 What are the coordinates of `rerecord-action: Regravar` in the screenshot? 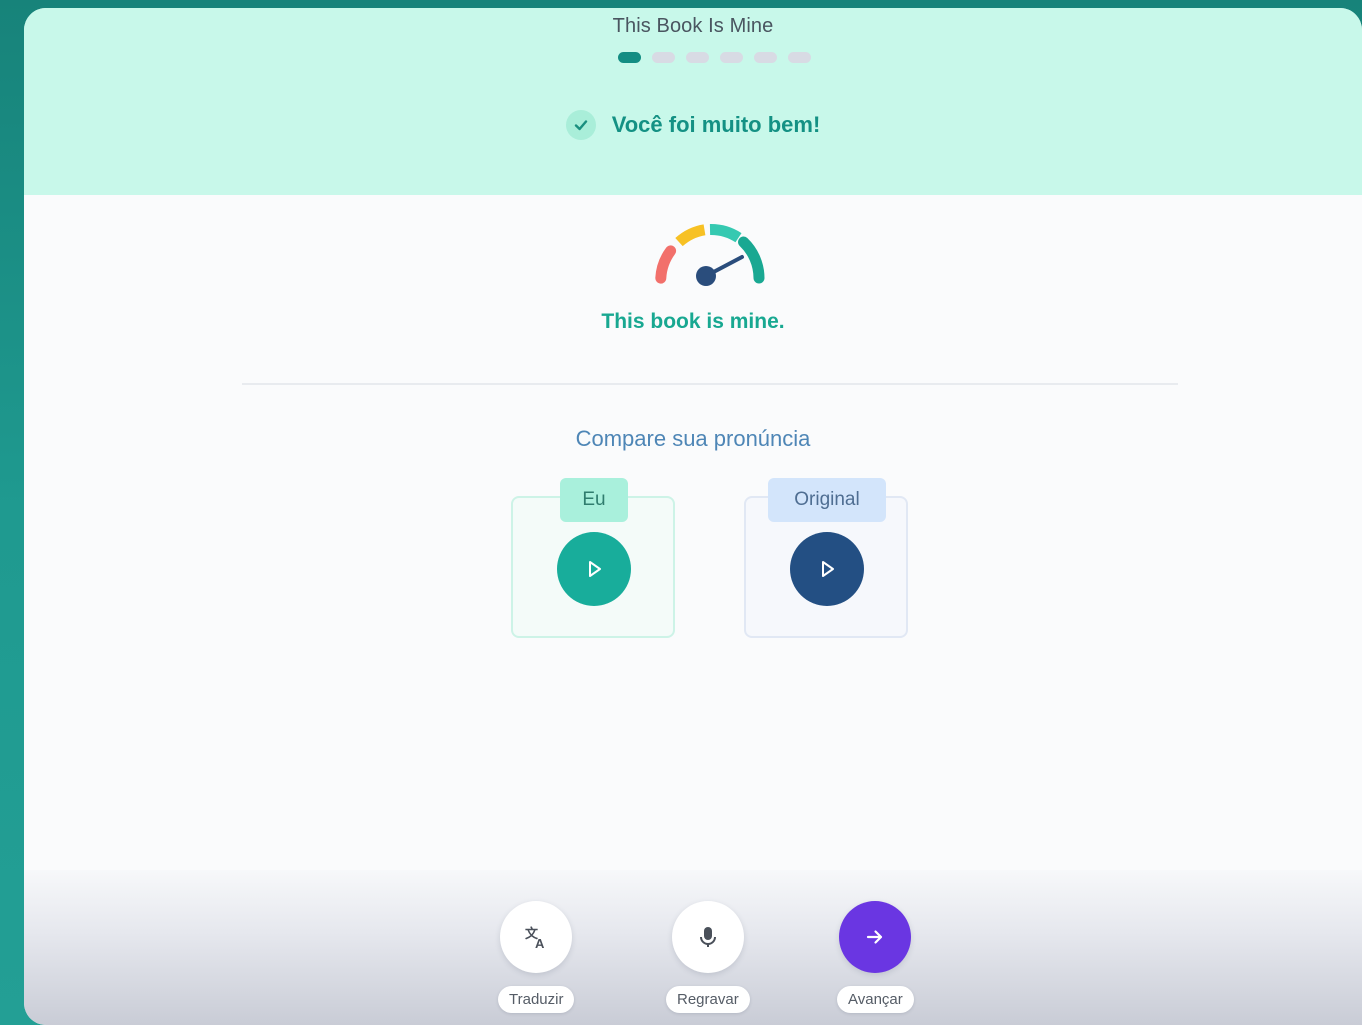 It's located at (708, 957).